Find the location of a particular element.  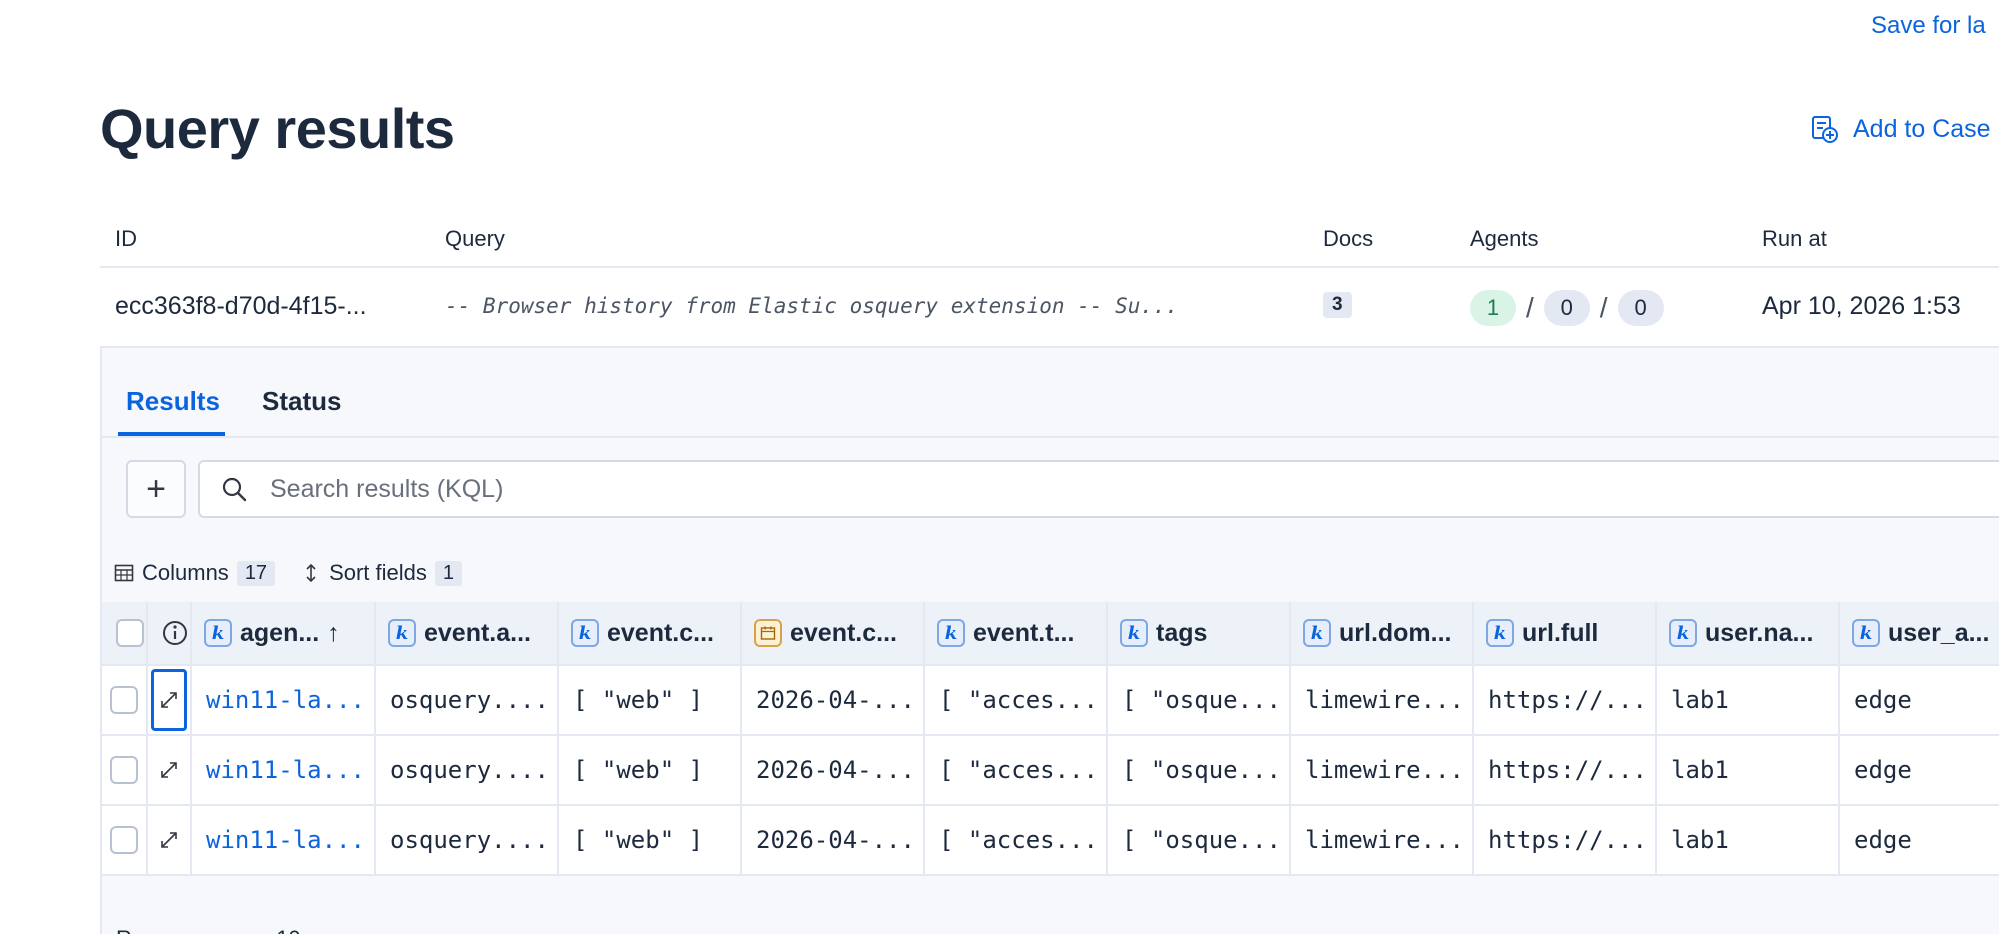

agents-pending-badge: 0 is located at coordinates (1566, 308).